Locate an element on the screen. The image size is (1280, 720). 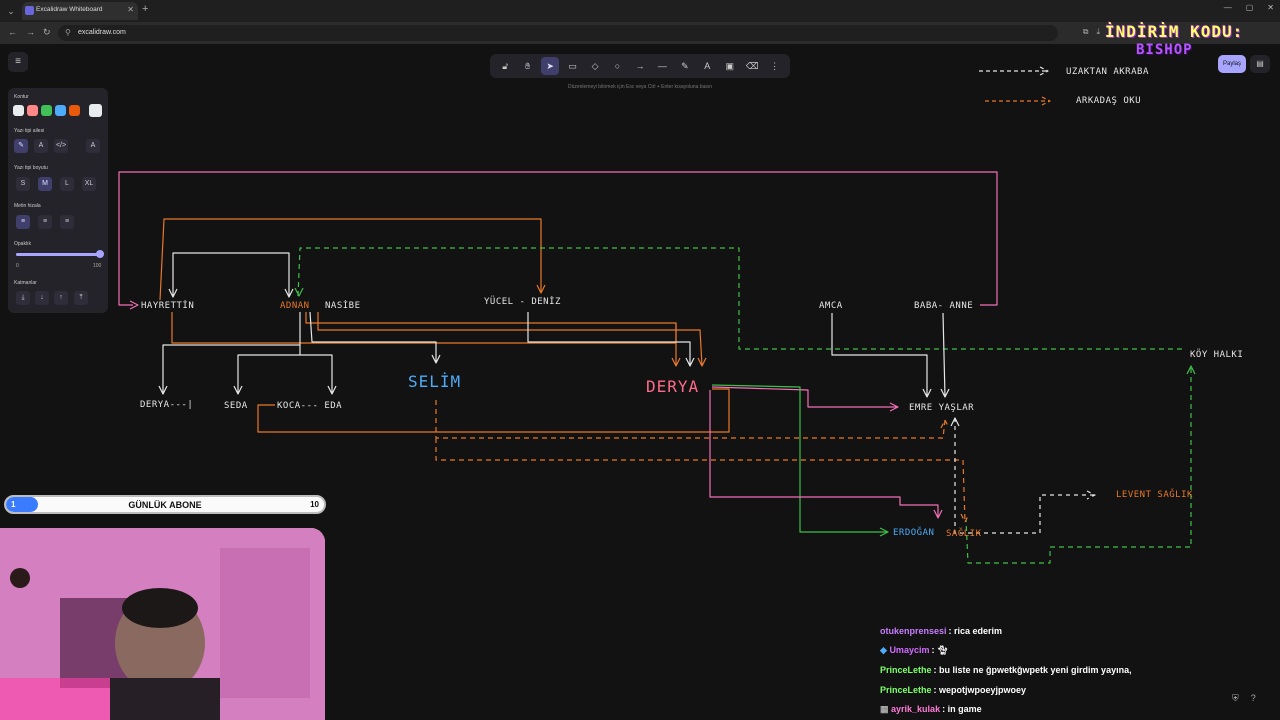
shield-icon: ⛨ is located at coordinates (1235, 698).